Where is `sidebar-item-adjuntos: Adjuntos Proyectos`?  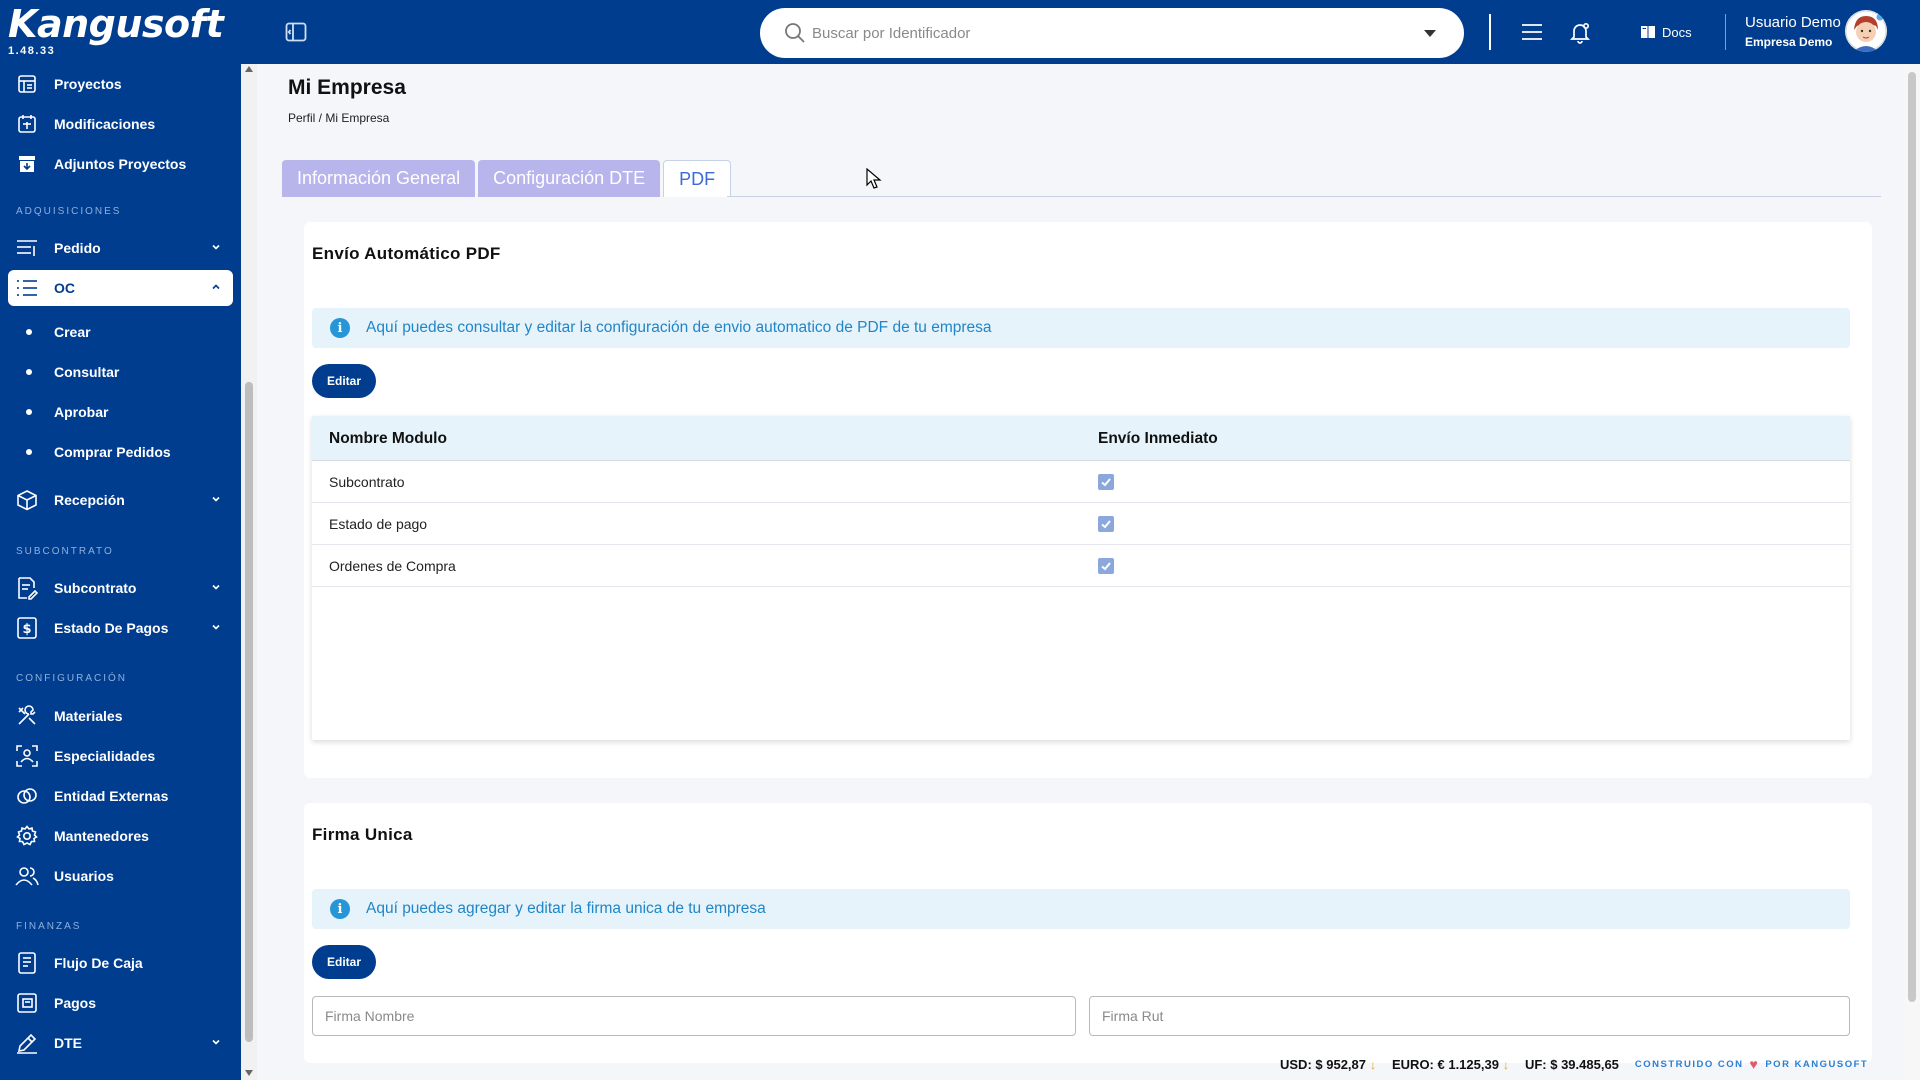
sidebar-item-adjuntos: Adjuntos Proyectos is located at coordinates (120, 164).